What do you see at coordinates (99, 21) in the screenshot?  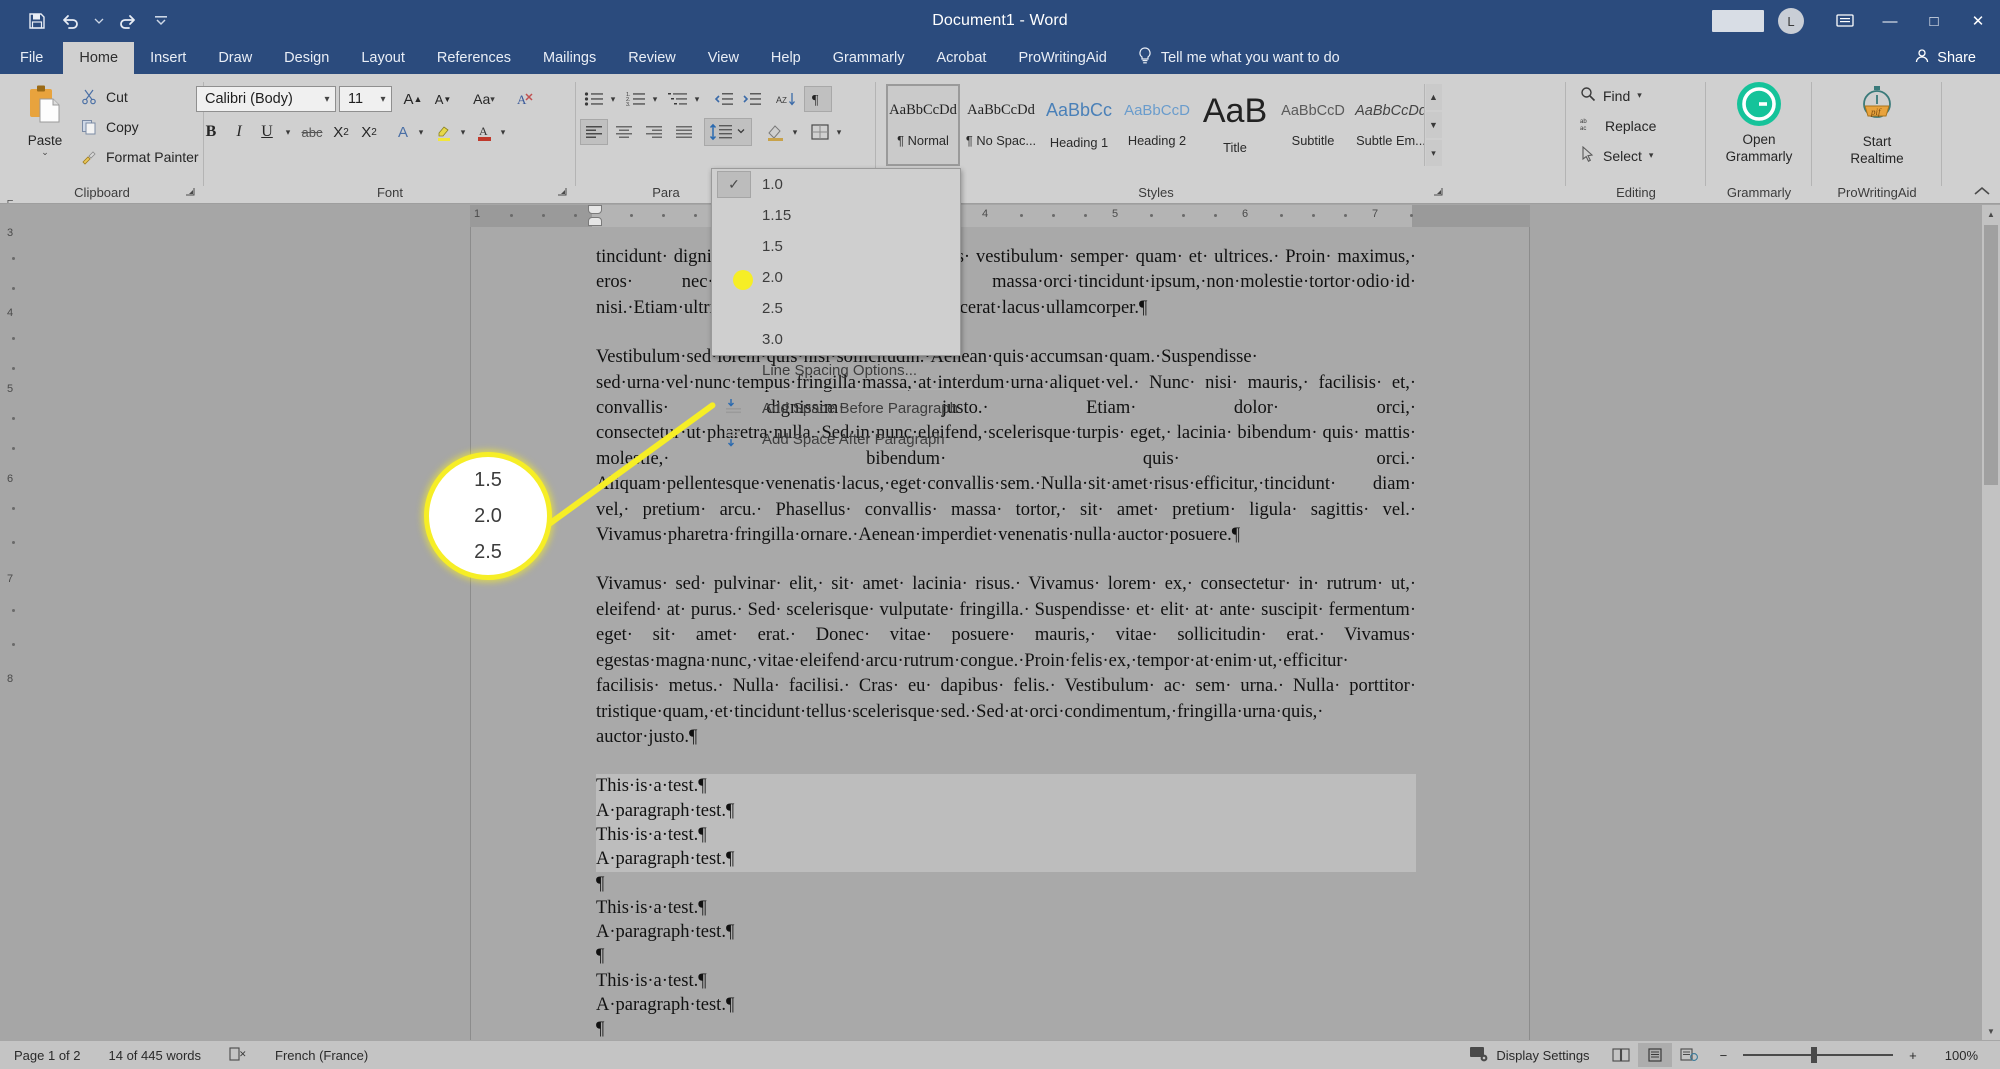 I see `chevron-down-icon` at bounding box center [99, 21].